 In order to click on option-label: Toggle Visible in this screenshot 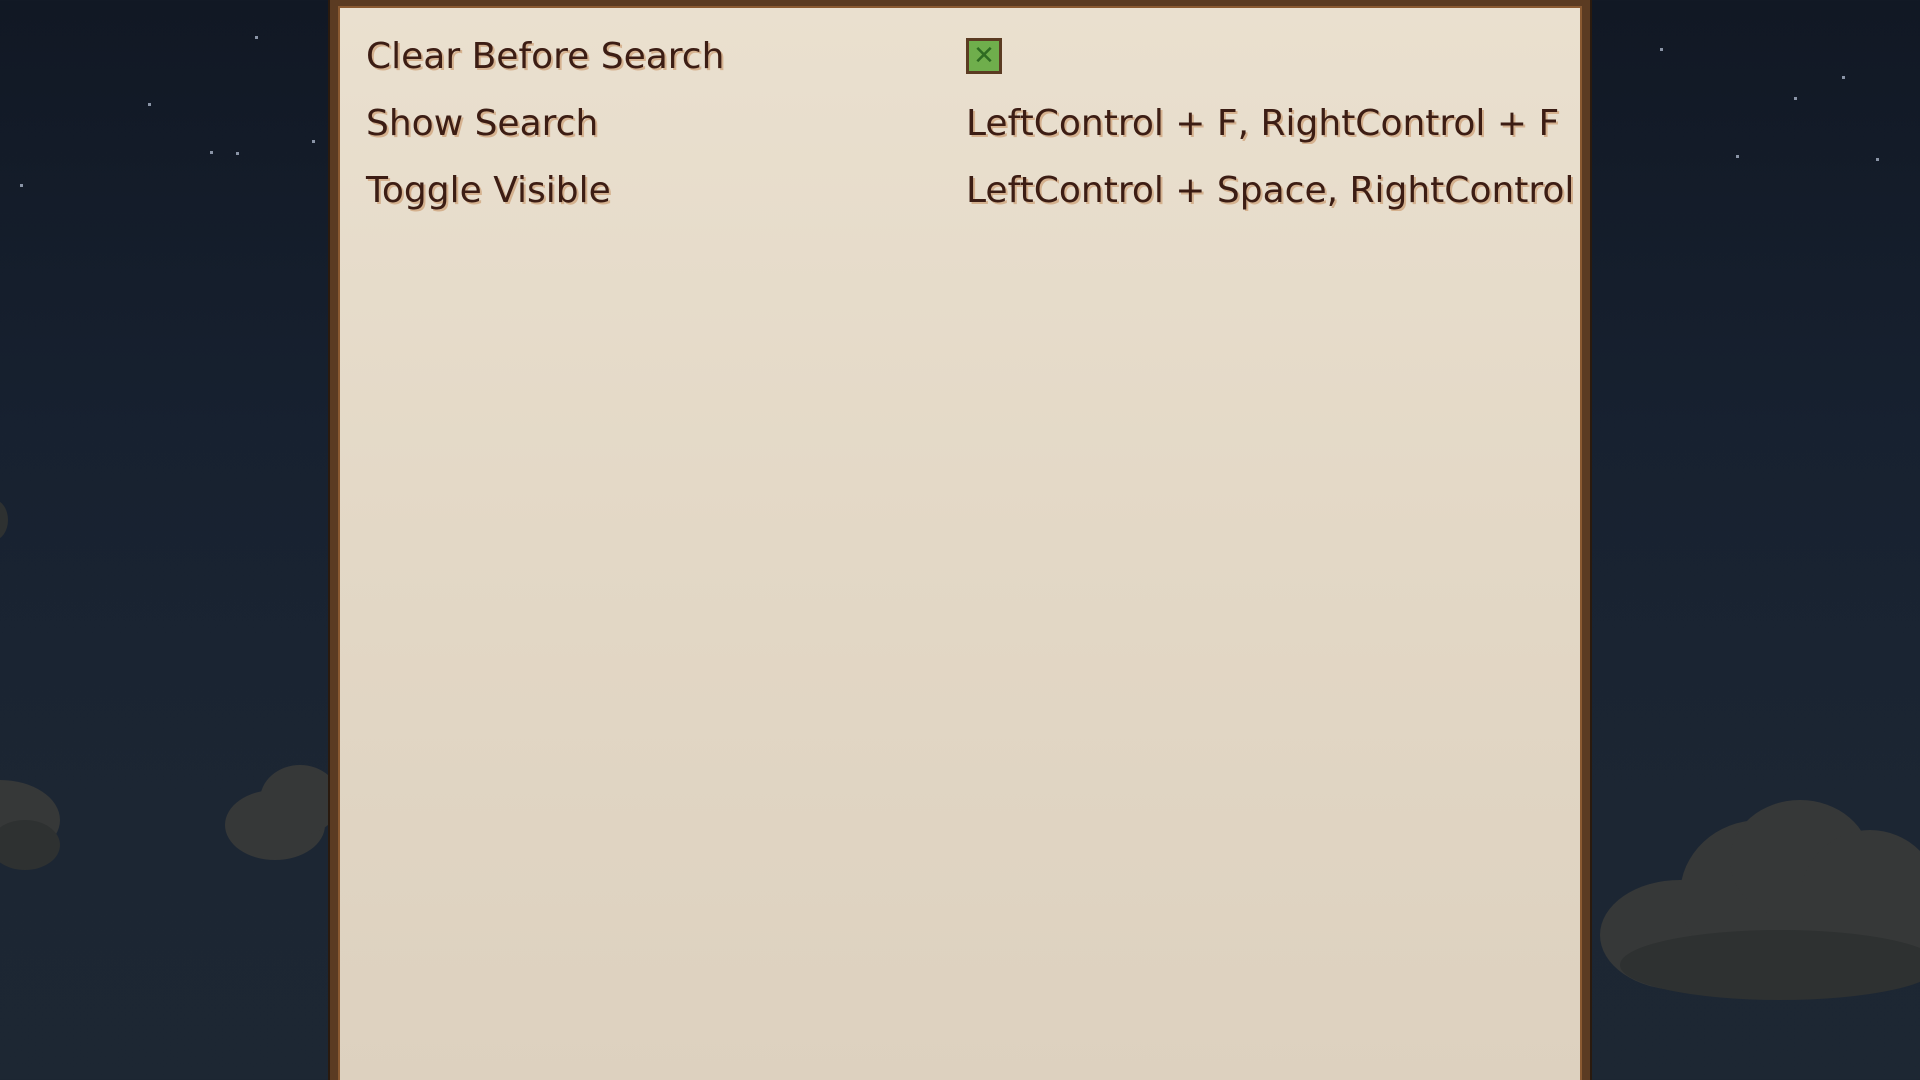, I will do `click(488, 190)`.